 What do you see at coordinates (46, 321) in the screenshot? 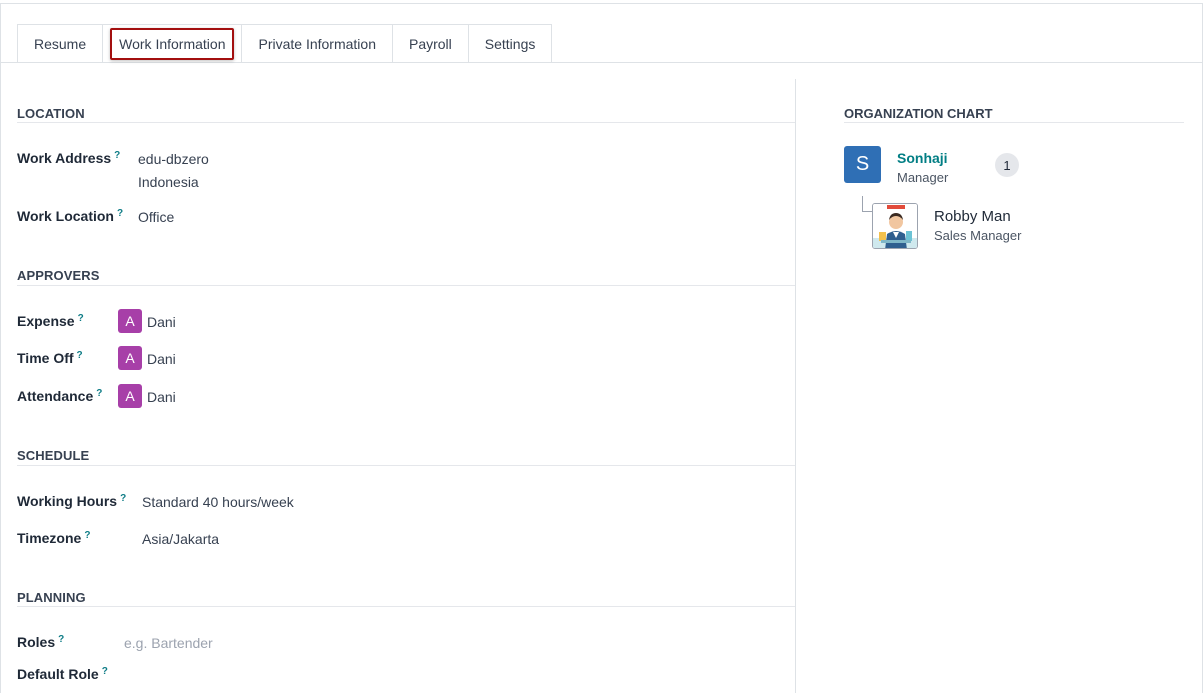
I see `label-text: Expense` at bounding box center [46, 321].